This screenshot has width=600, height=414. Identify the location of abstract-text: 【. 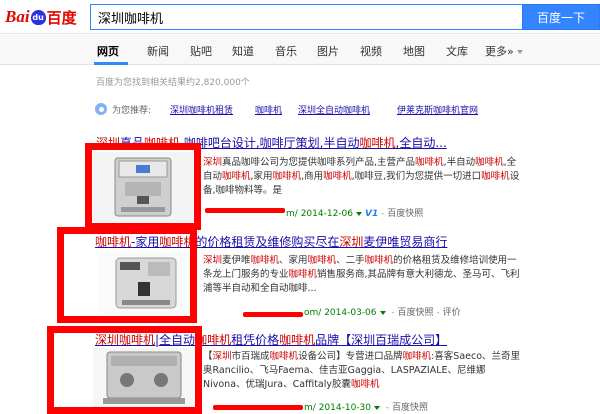
(208, 356).